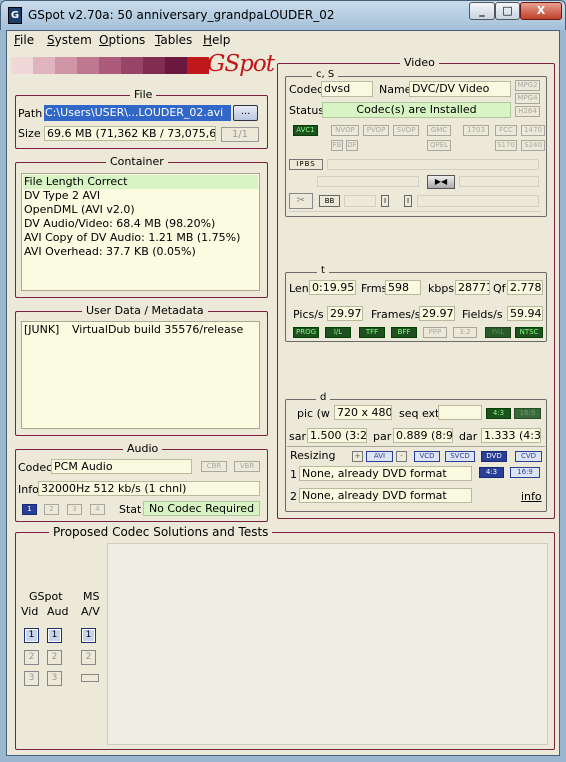 This screenshot has height=762, width=566. Describe the element at coordinates (476, 130) in the screenshot. I see `flag-chip-1703: 1703` at that location.